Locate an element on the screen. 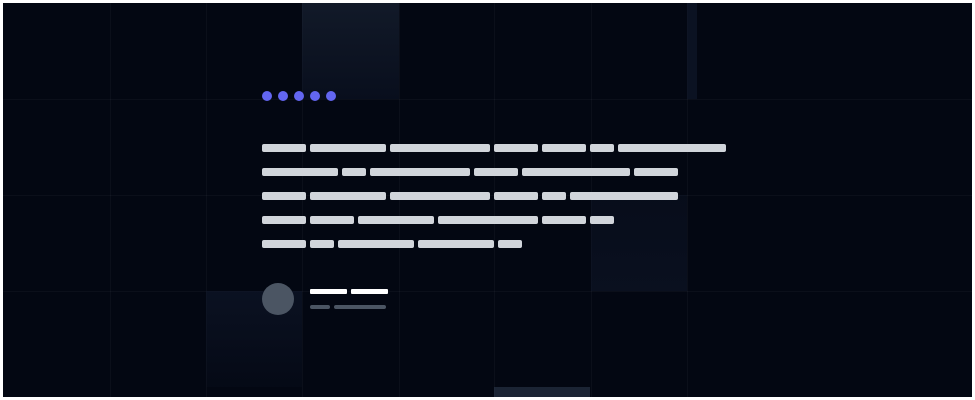 The height and width of the screenshot is (400, 975). testimonial-author is located at coordinates (325, 299).